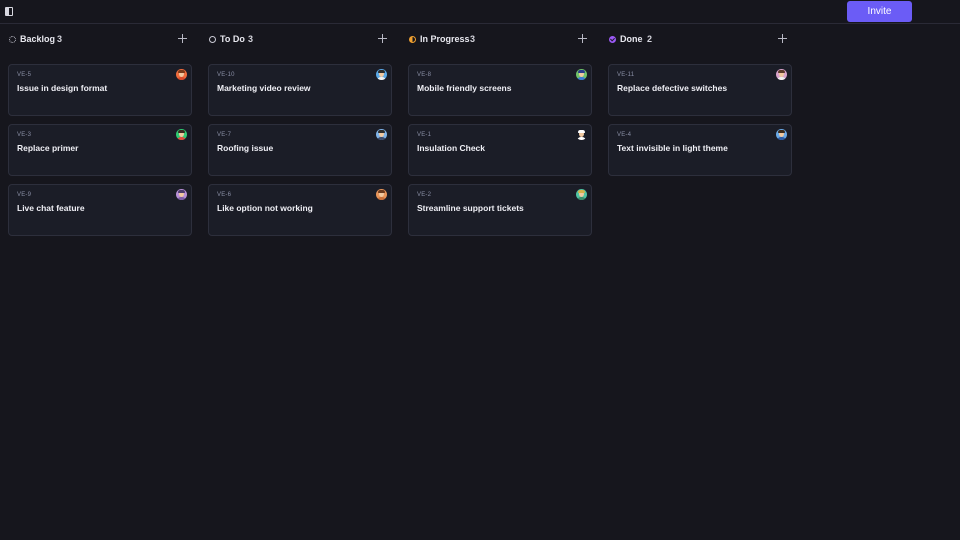 This screenshot has height=540, width=960. What do you see at coordinates (212, 39) in the screenshot?
I see `todo-icon` at bounding box center [212, 39].